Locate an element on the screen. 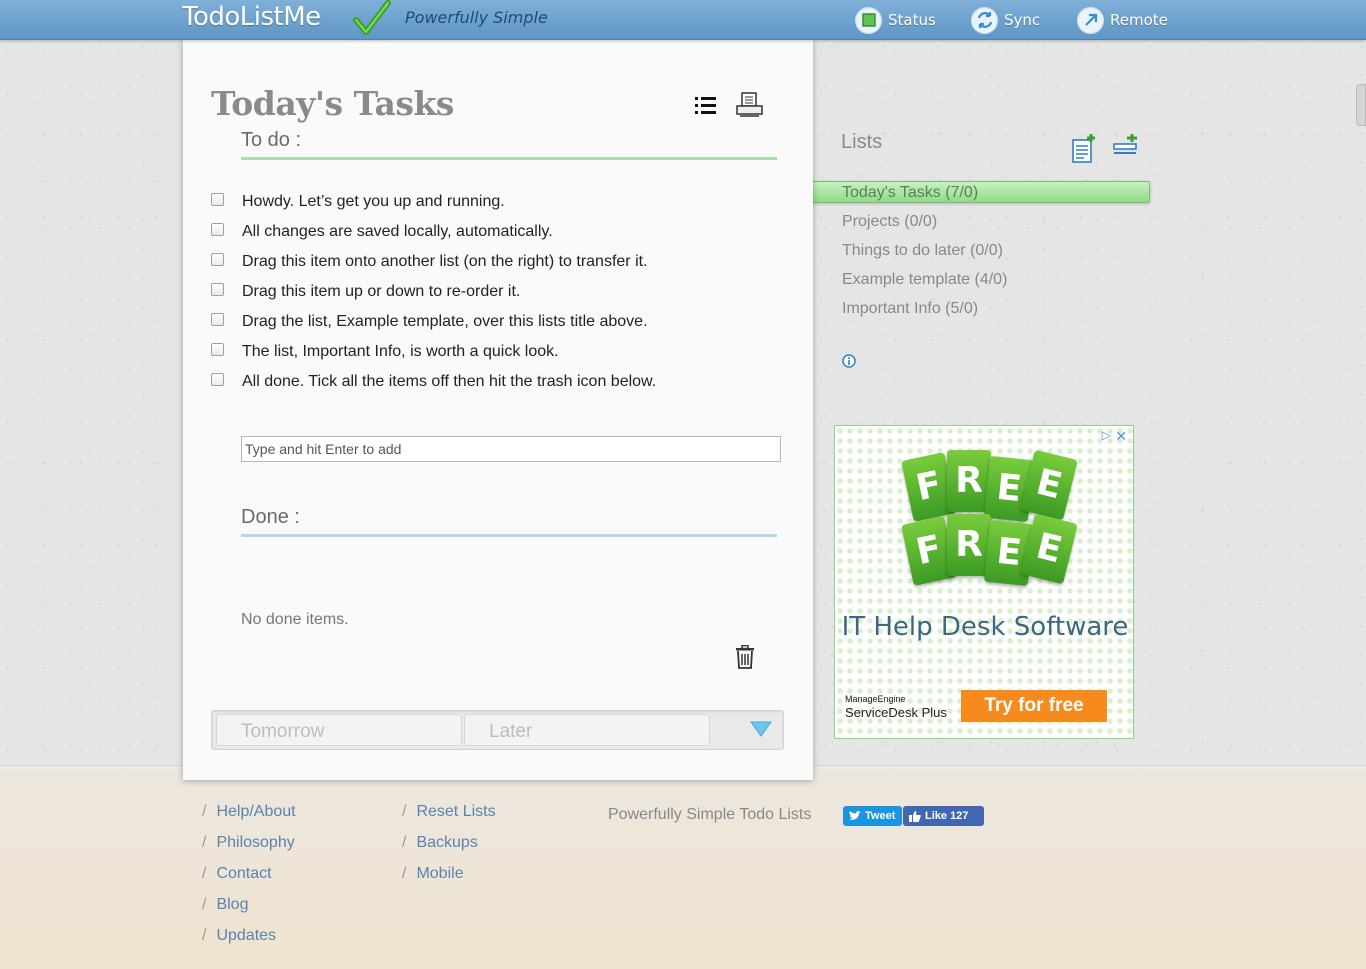  ad-cta-button: Try for free is located at coordinates (1034, 706).